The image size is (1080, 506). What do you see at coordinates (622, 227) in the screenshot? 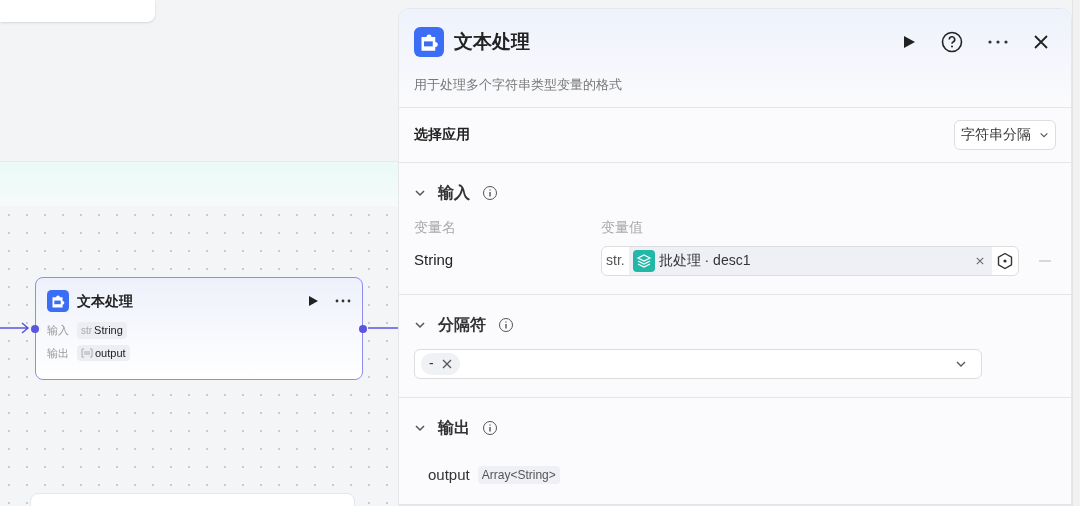
I see `column-header: 变量值` at bounding box center [622, 227].